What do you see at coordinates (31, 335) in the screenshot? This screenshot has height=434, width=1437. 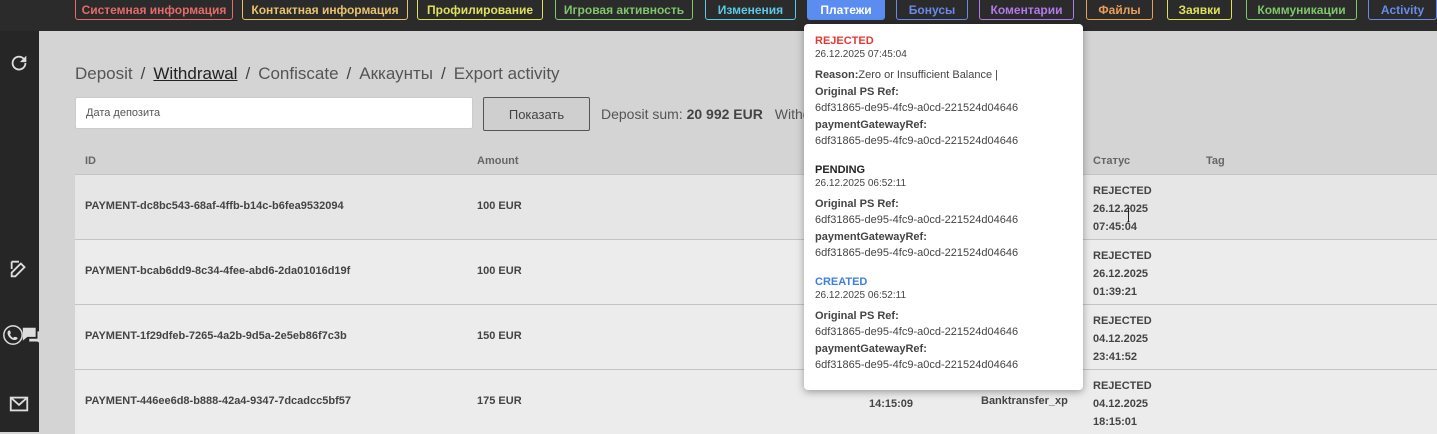 I see `chat-icon` at bounding box center [31, 335].